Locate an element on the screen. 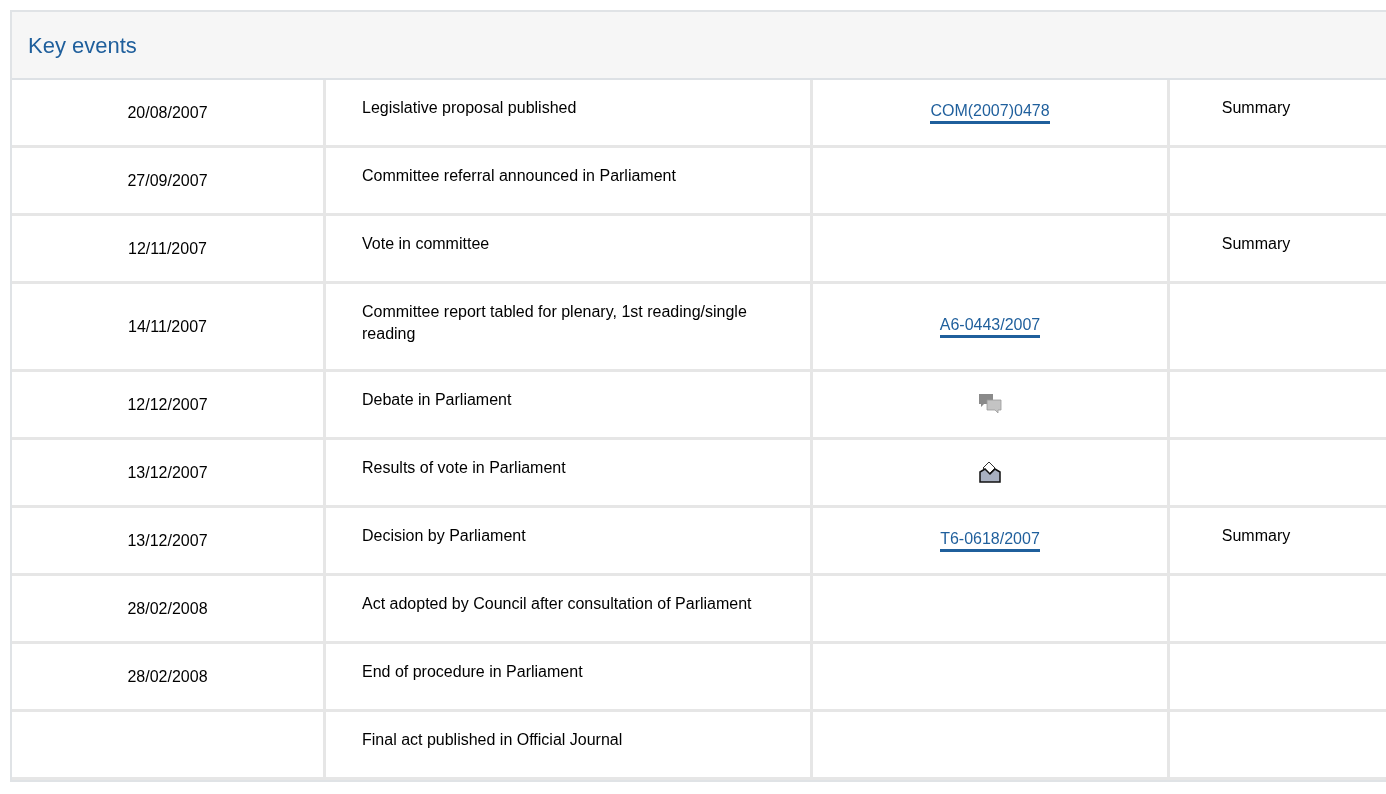 The width and height of the screenshot is (1386, 794). event-cell: Final act published in Official Journal is located at coordinates (492, 739).